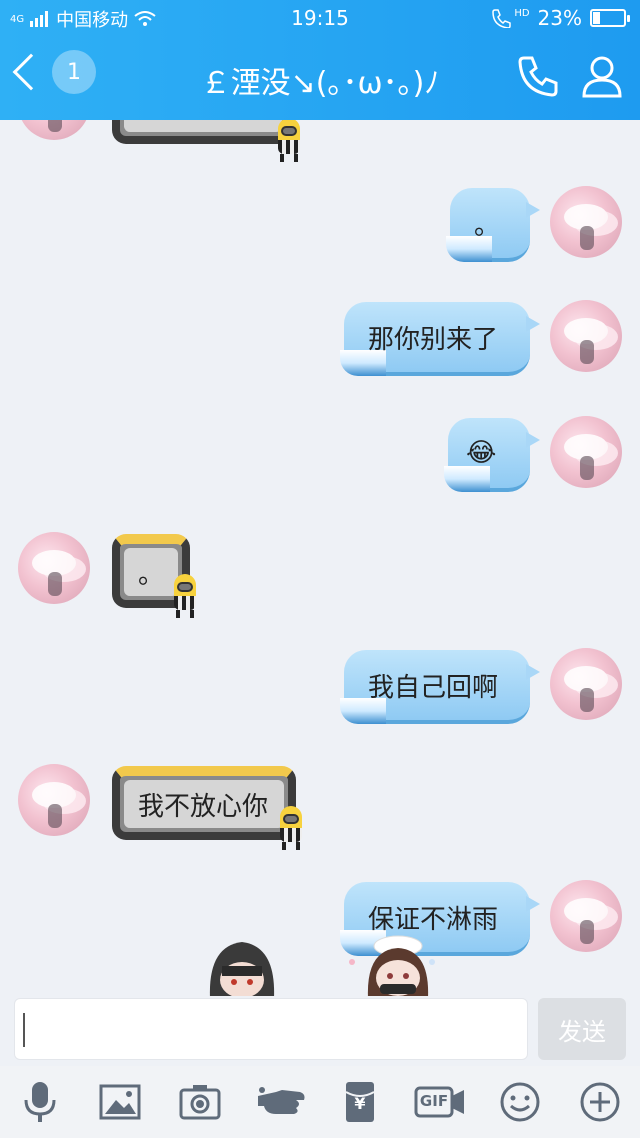 This screenshot has width=640, height=1138. I want to click on poke-icon, so click(282, 1102).